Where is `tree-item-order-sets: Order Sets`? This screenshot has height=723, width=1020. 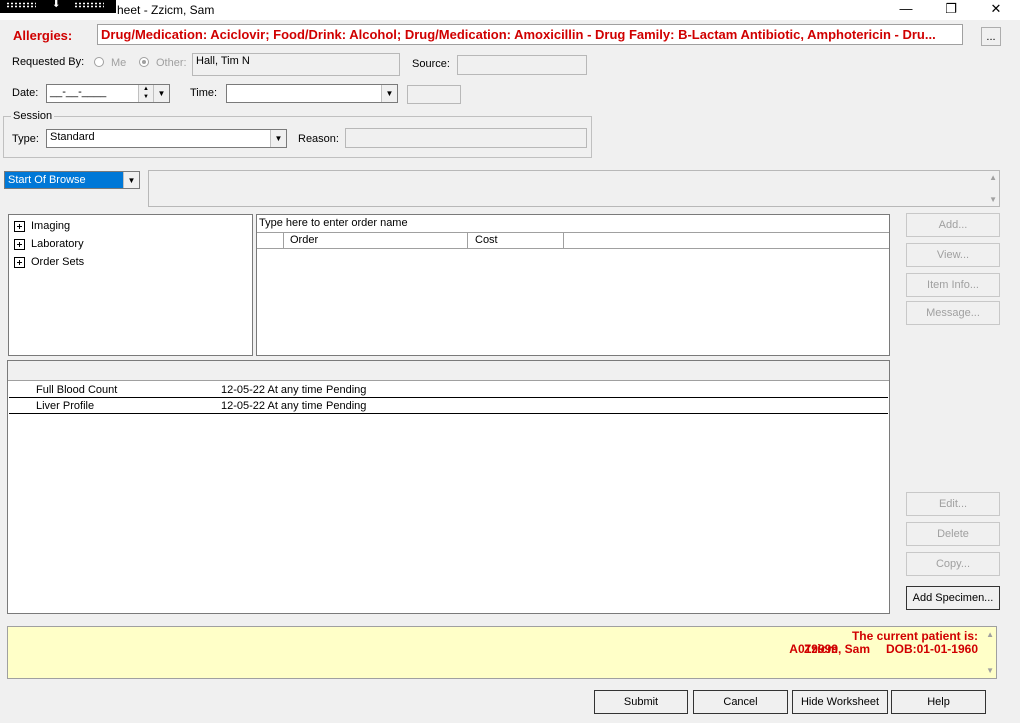 tree-item-order-sets: Order Sets is located at coordinates (49, 262).